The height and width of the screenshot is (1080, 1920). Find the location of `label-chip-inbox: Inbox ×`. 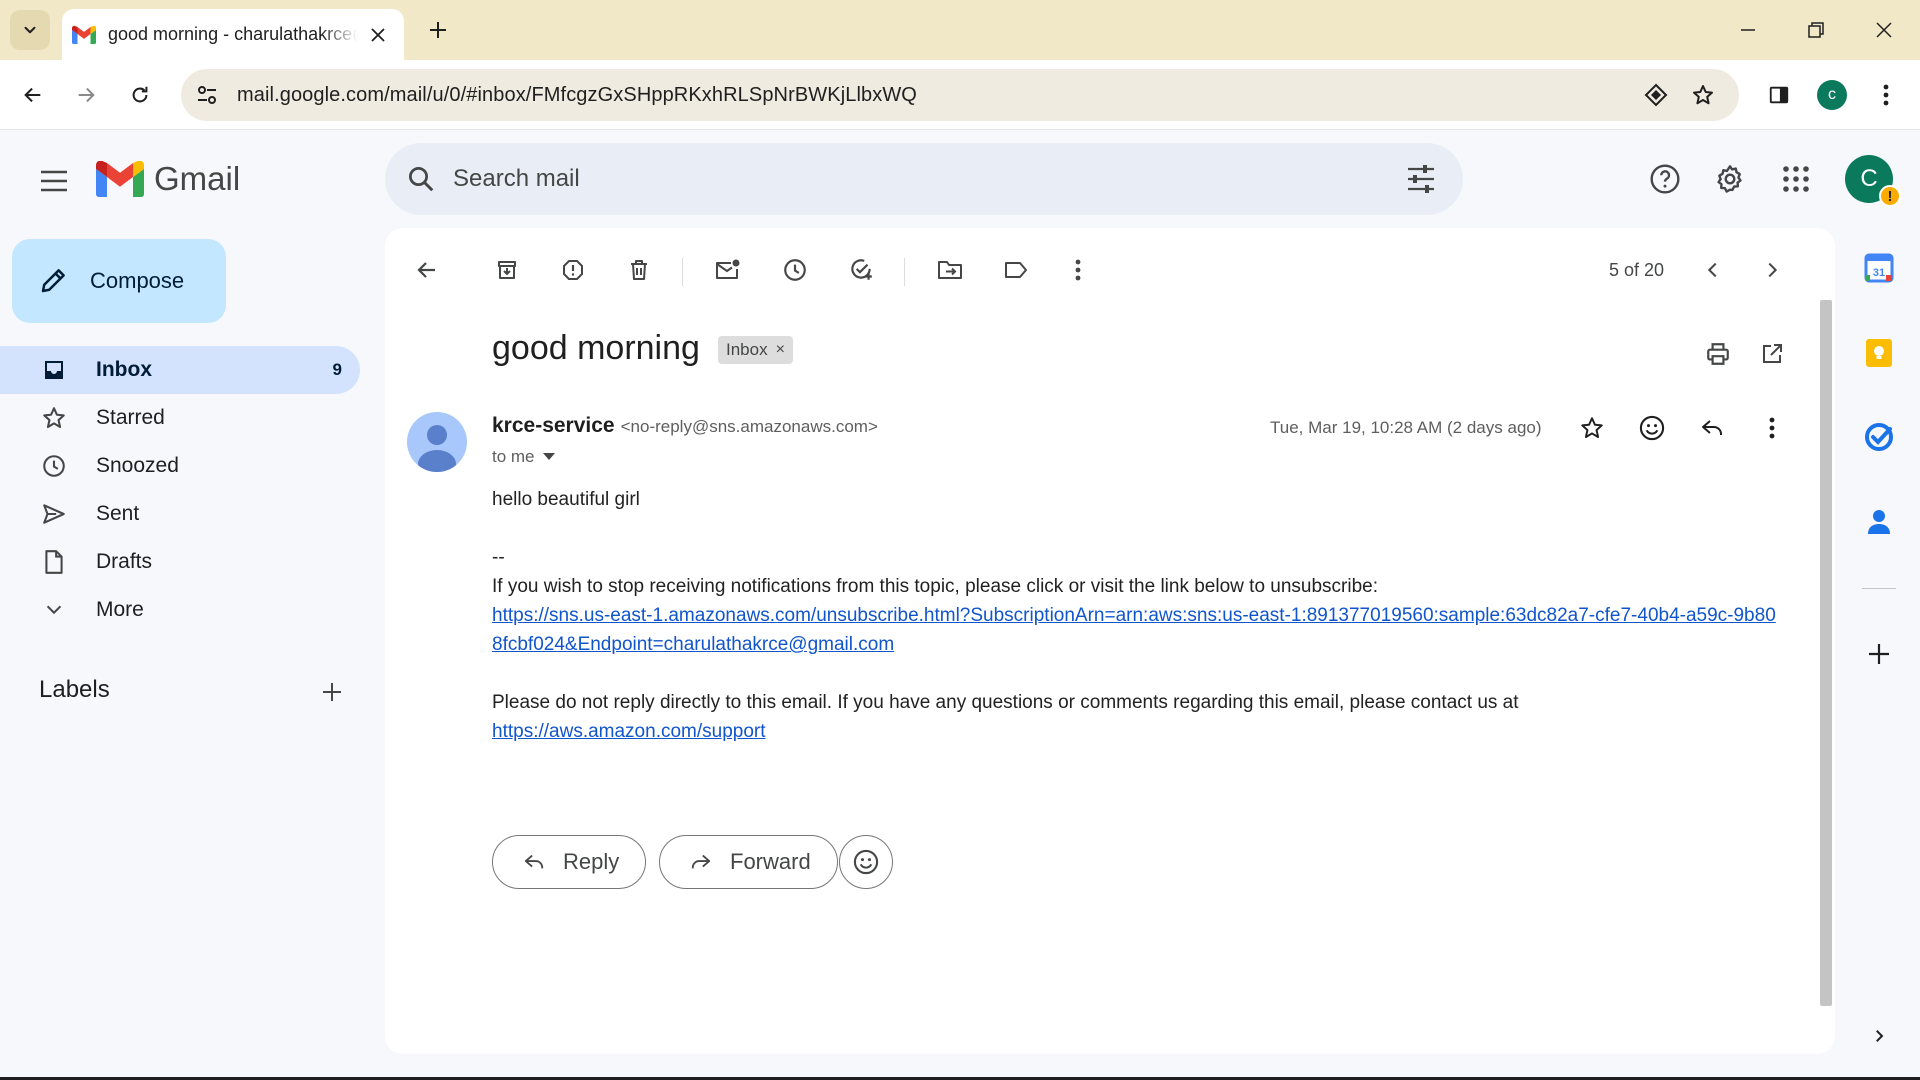

label-chip-inbox: Inbox × is located at coordinates (755, 350).